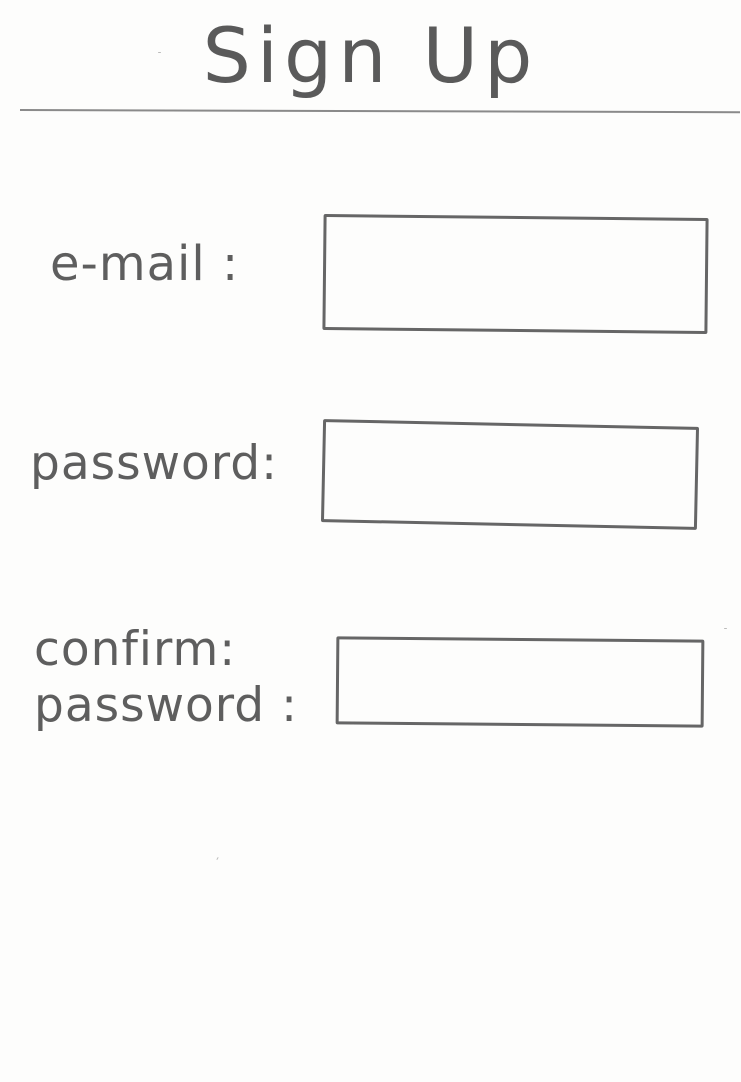  What do you see at coordinates (379, 111) in the screenshot?
I see `title-divider` at bounding box center [379, 111].